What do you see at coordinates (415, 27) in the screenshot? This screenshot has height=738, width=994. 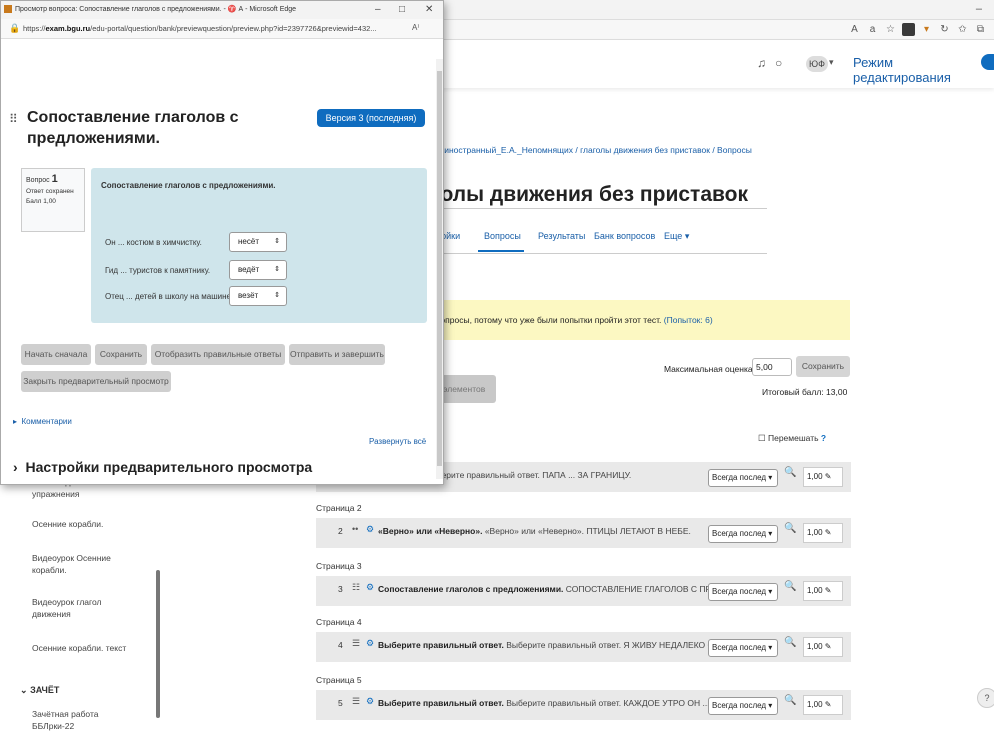 I see `read-aloud-icon: A⁾` at bounding box center [415, 27].